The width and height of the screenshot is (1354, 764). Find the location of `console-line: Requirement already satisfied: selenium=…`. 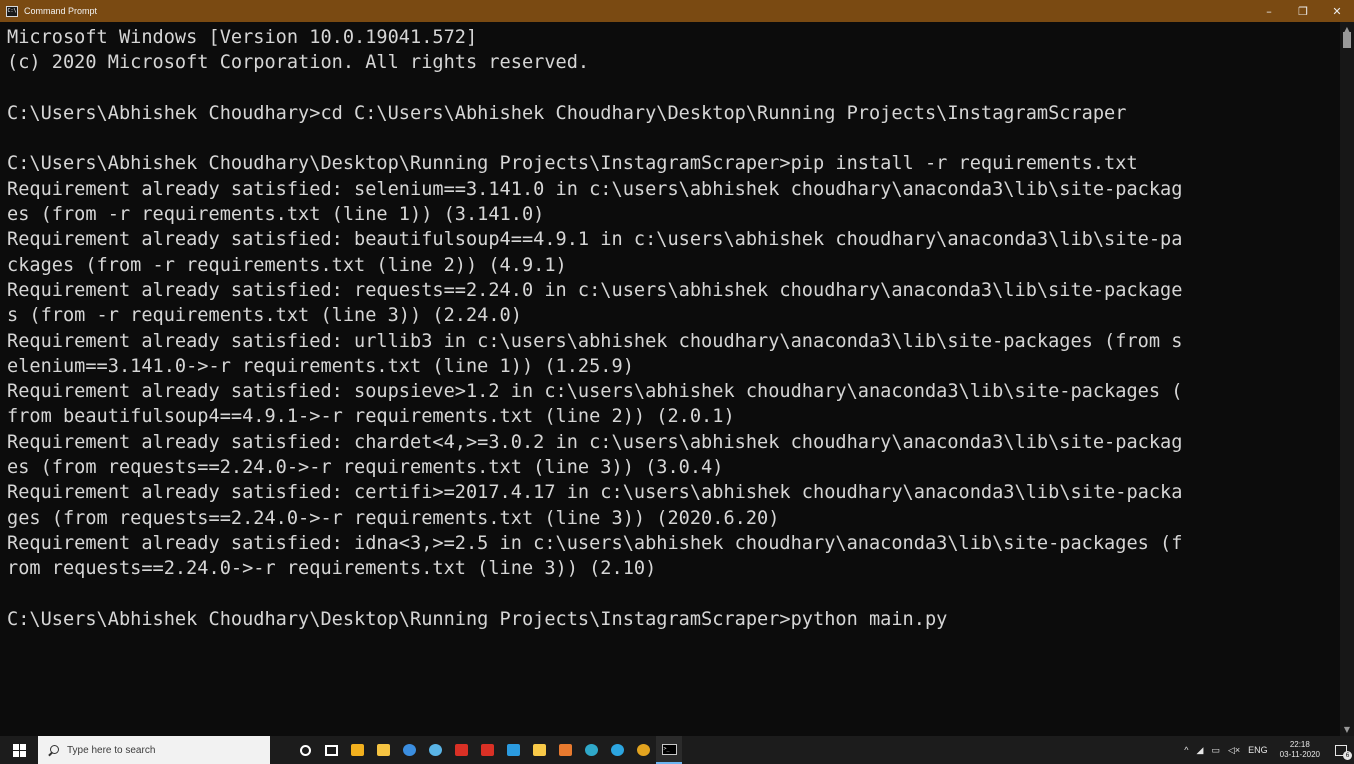

console-line: Requirement already satisfied: selenium=… is located at coordinates (595, 189).